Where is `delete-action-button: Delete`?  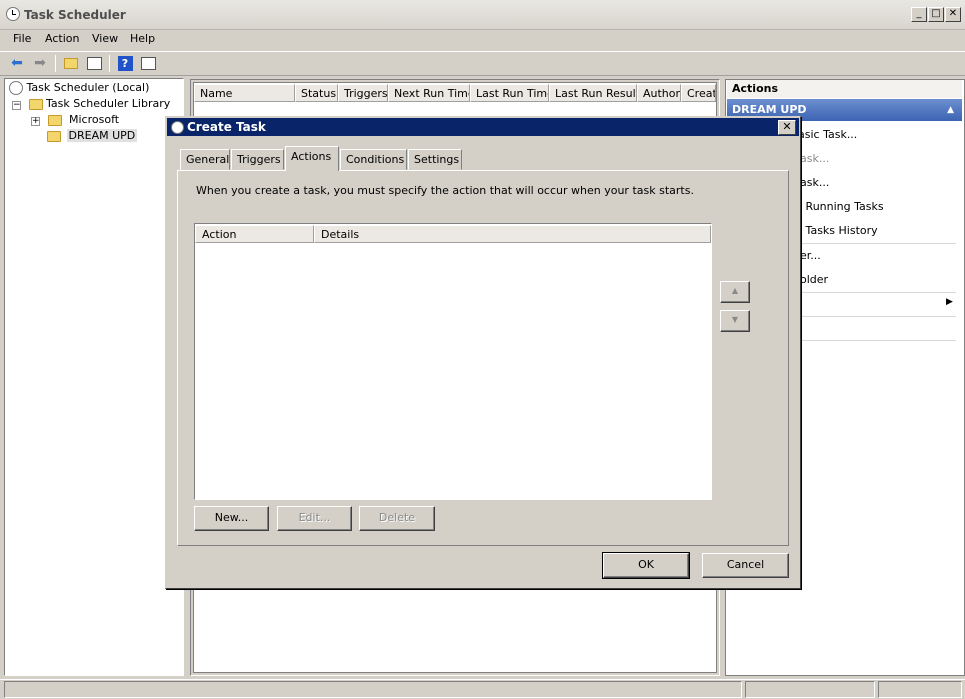
delete-action-button: Delete is located at coordinates (397, 518).